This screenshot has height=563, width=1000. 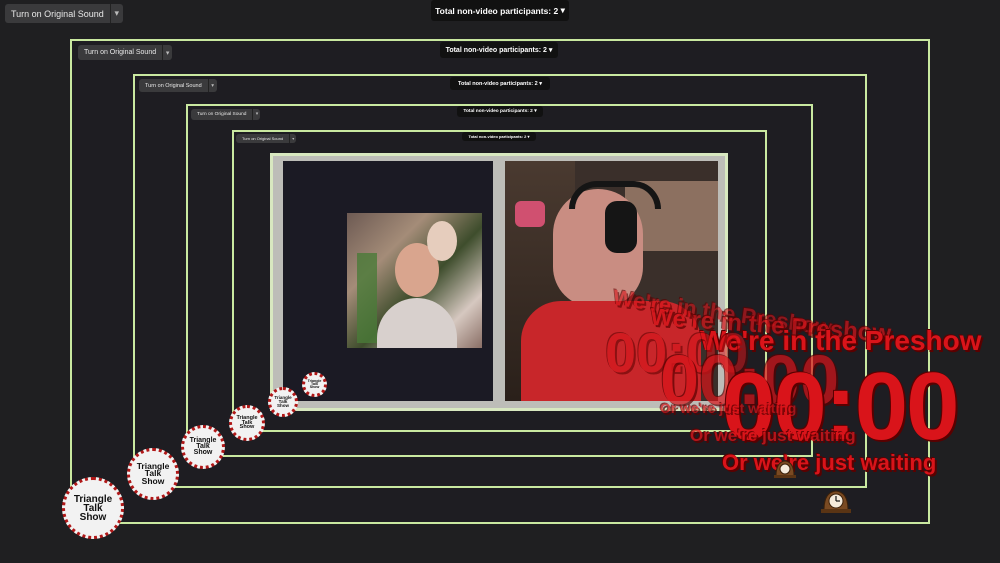 I want to click on original-sound-label: Turn on Original Sound, so click(x=57, y=13).